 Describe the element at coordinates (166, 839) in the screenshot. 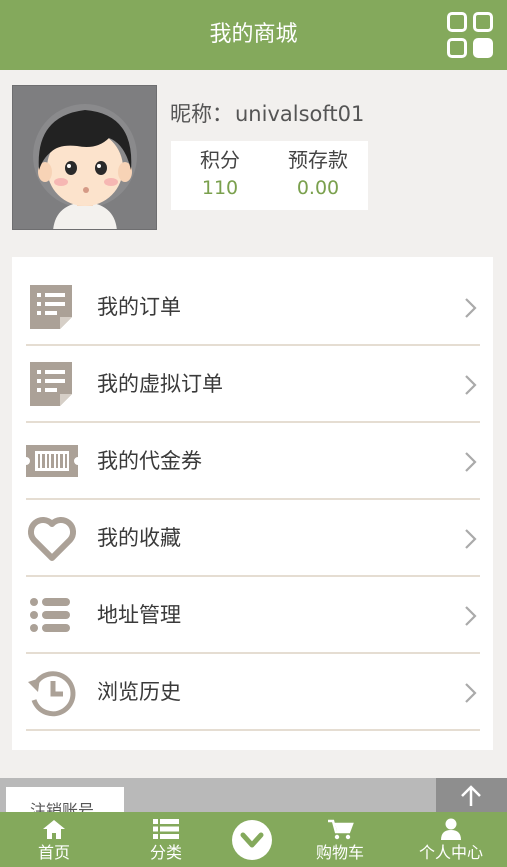

I see `tab-category: 分类` at that location.